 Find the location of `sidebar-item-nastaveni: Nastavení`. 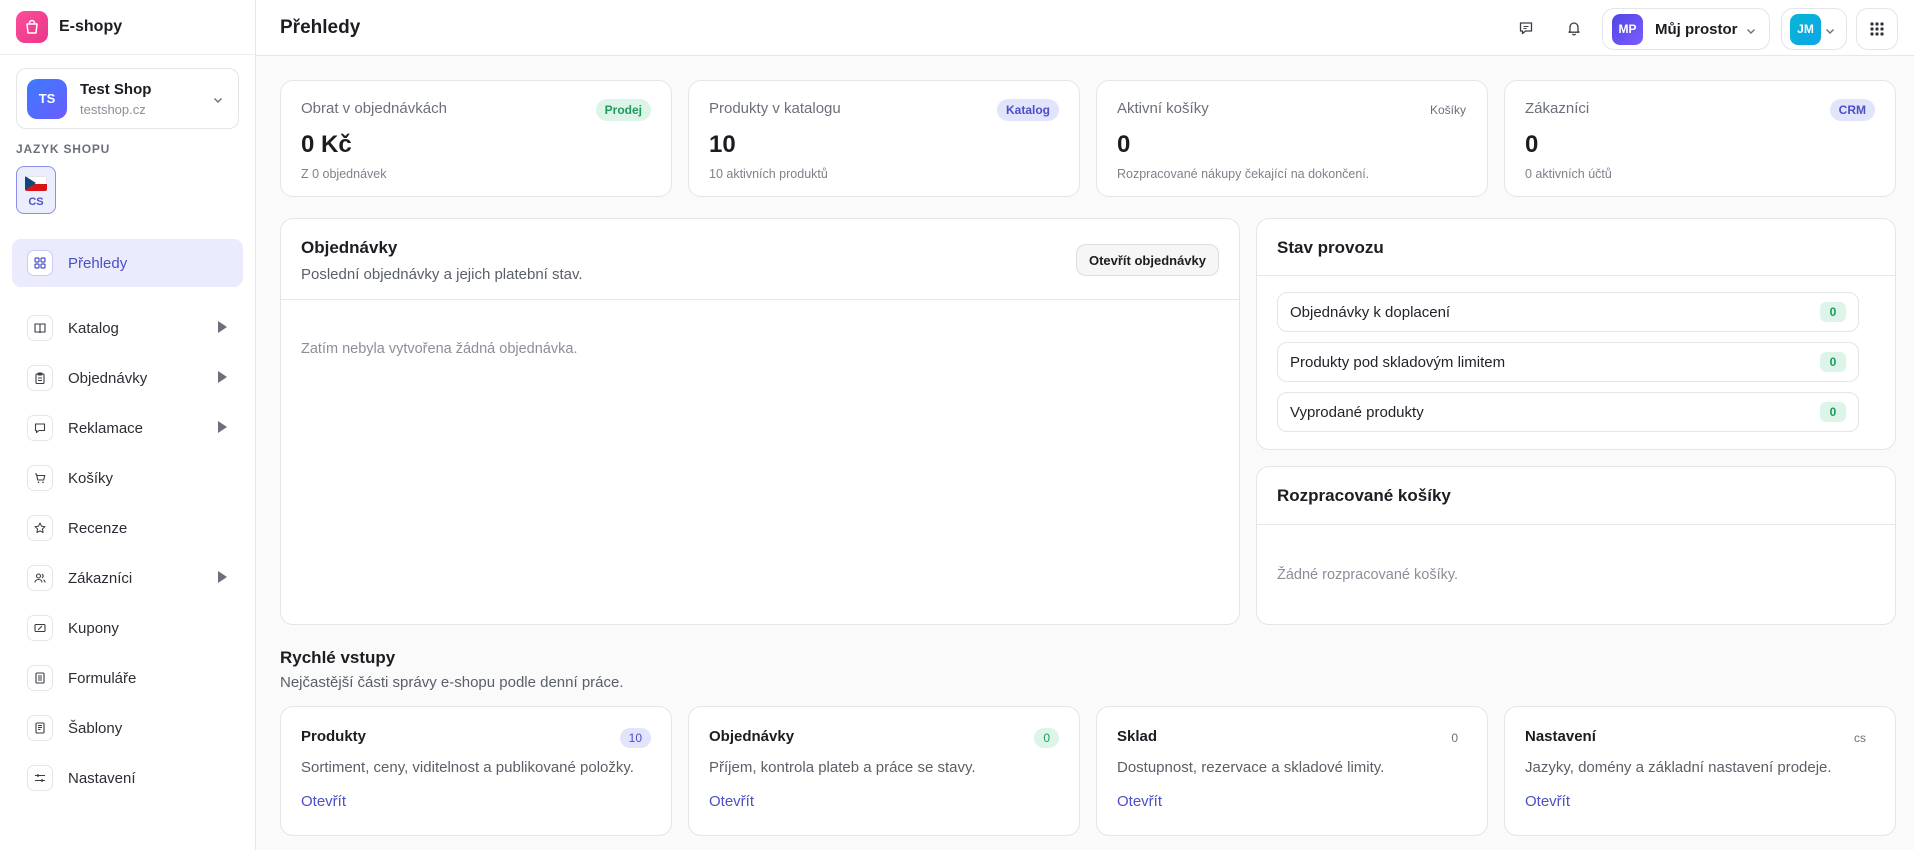

sidebar-item-nastaveni: Nastavení is located at coordinates (127, 778).